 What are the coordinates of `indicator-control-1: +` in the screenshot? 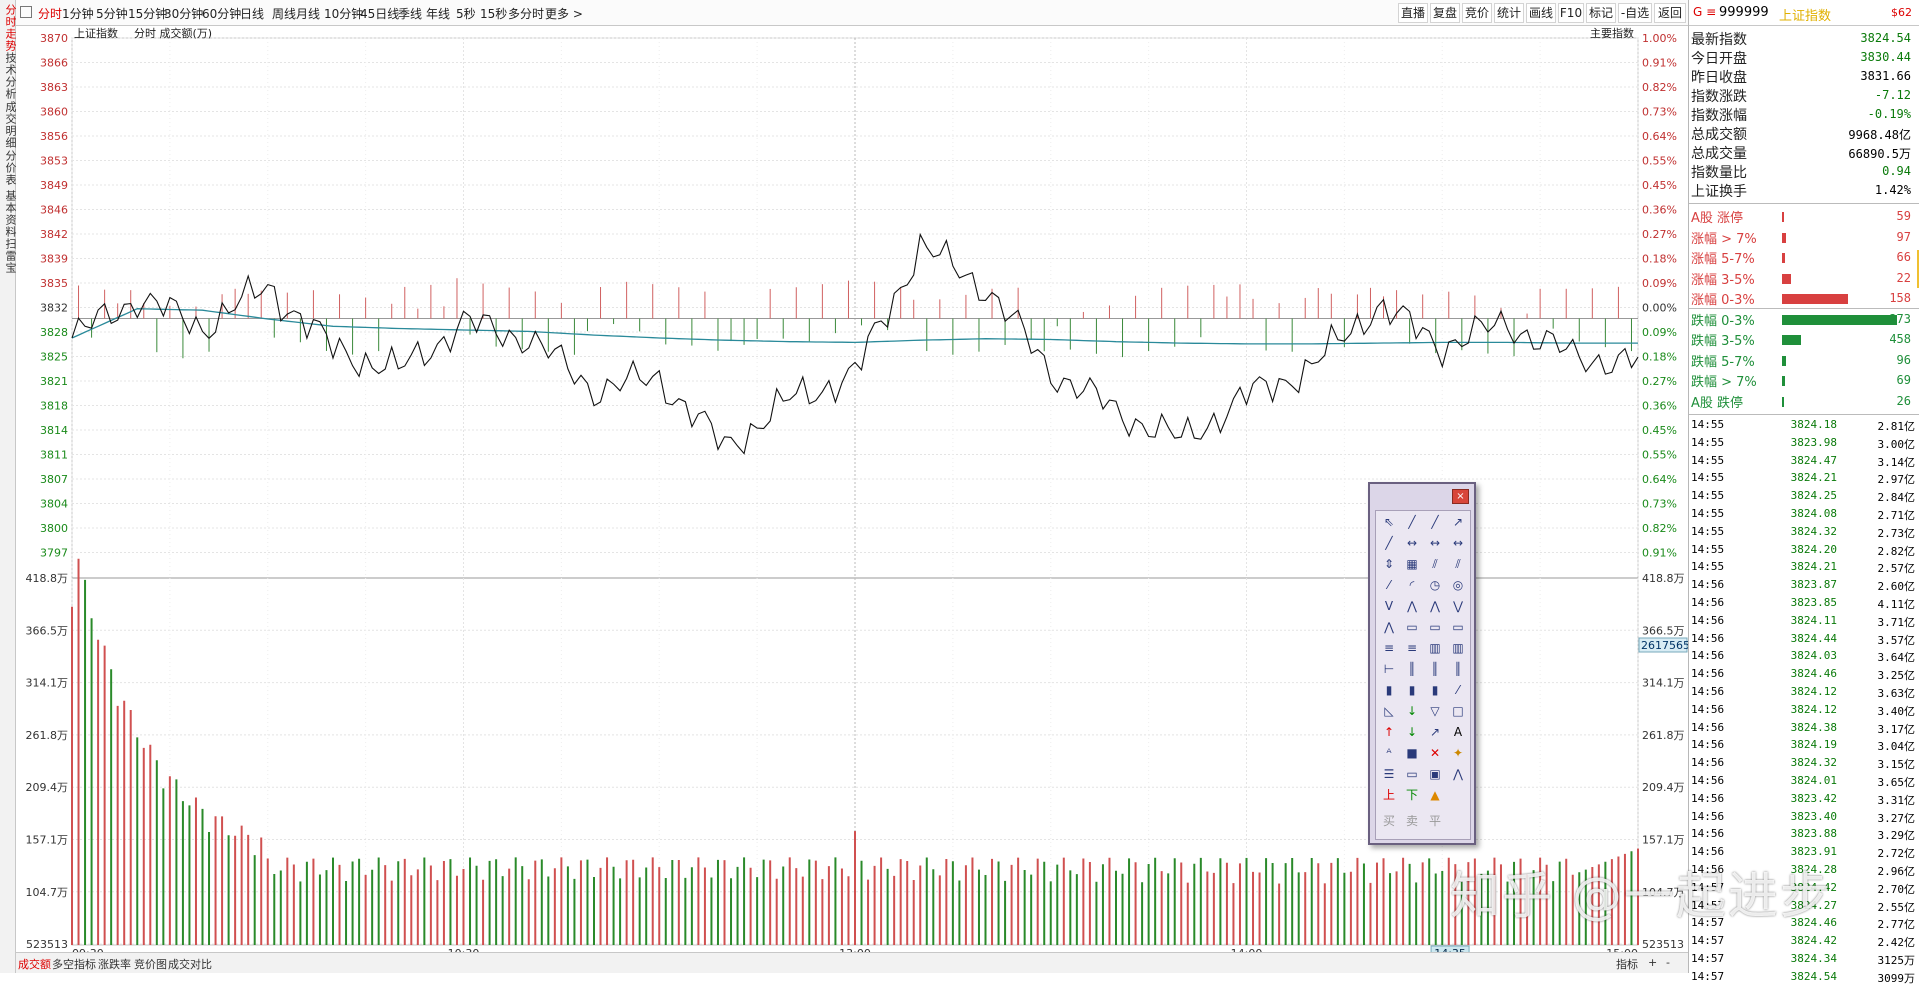 It's located at (1652, 962).